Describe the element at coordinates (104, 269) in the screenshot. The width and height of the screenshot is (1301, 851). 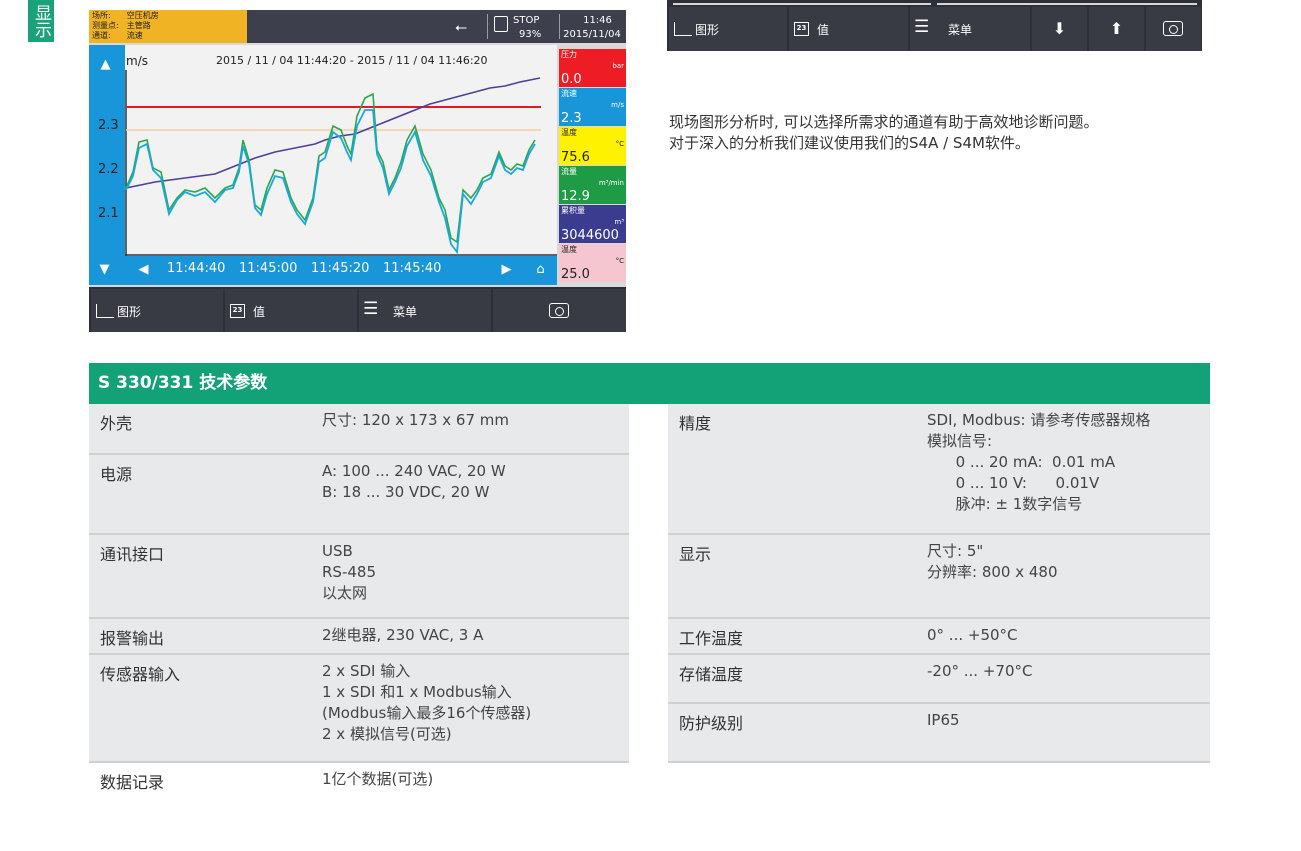
I see `scroll-down-button: ▼` at that location.